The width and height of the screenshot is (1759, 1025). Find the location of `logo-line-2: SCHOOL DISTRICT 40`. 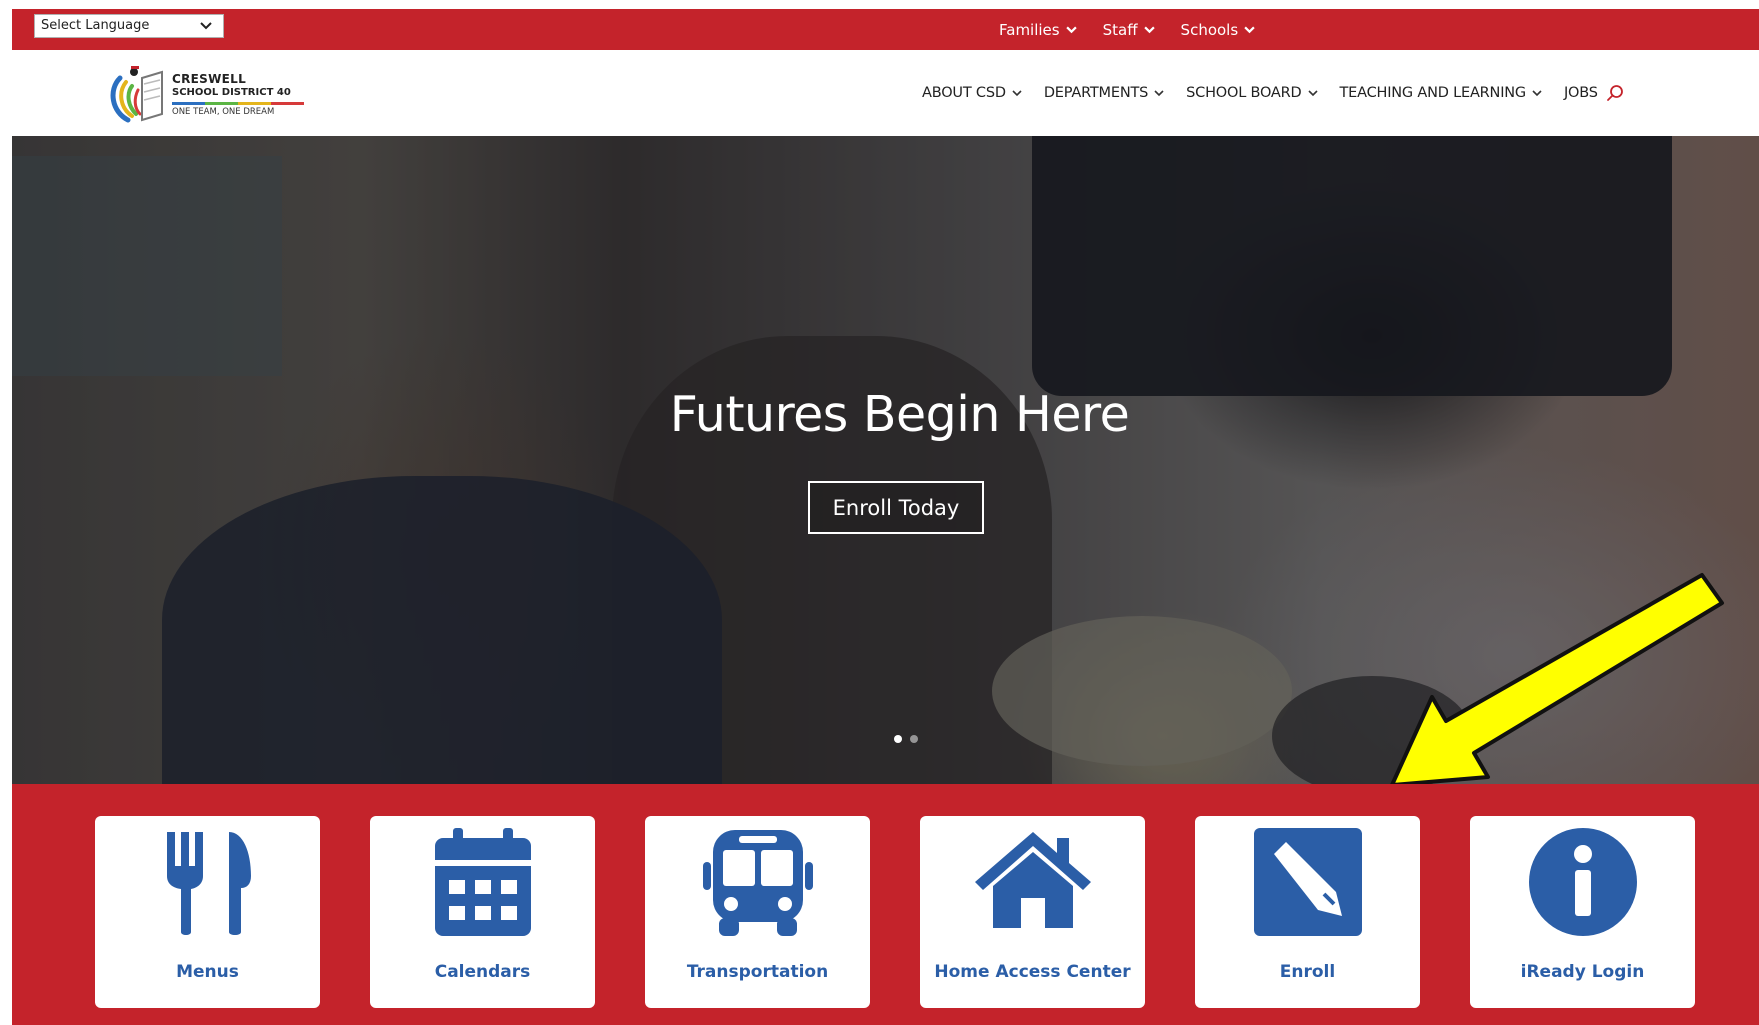

logo-line-2: SCHOOL DISTRICT 40 is located at coordinates (231, 92).